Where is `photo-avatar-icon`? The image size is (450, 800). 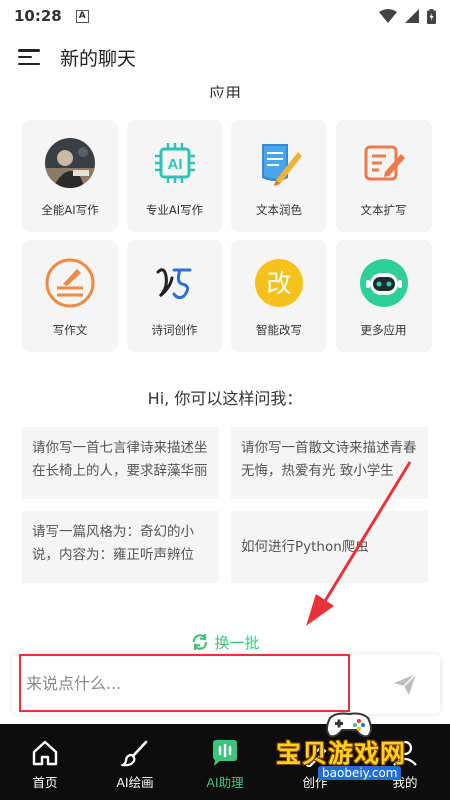 photo-avatar-icon is located at coordinates (70, 163).